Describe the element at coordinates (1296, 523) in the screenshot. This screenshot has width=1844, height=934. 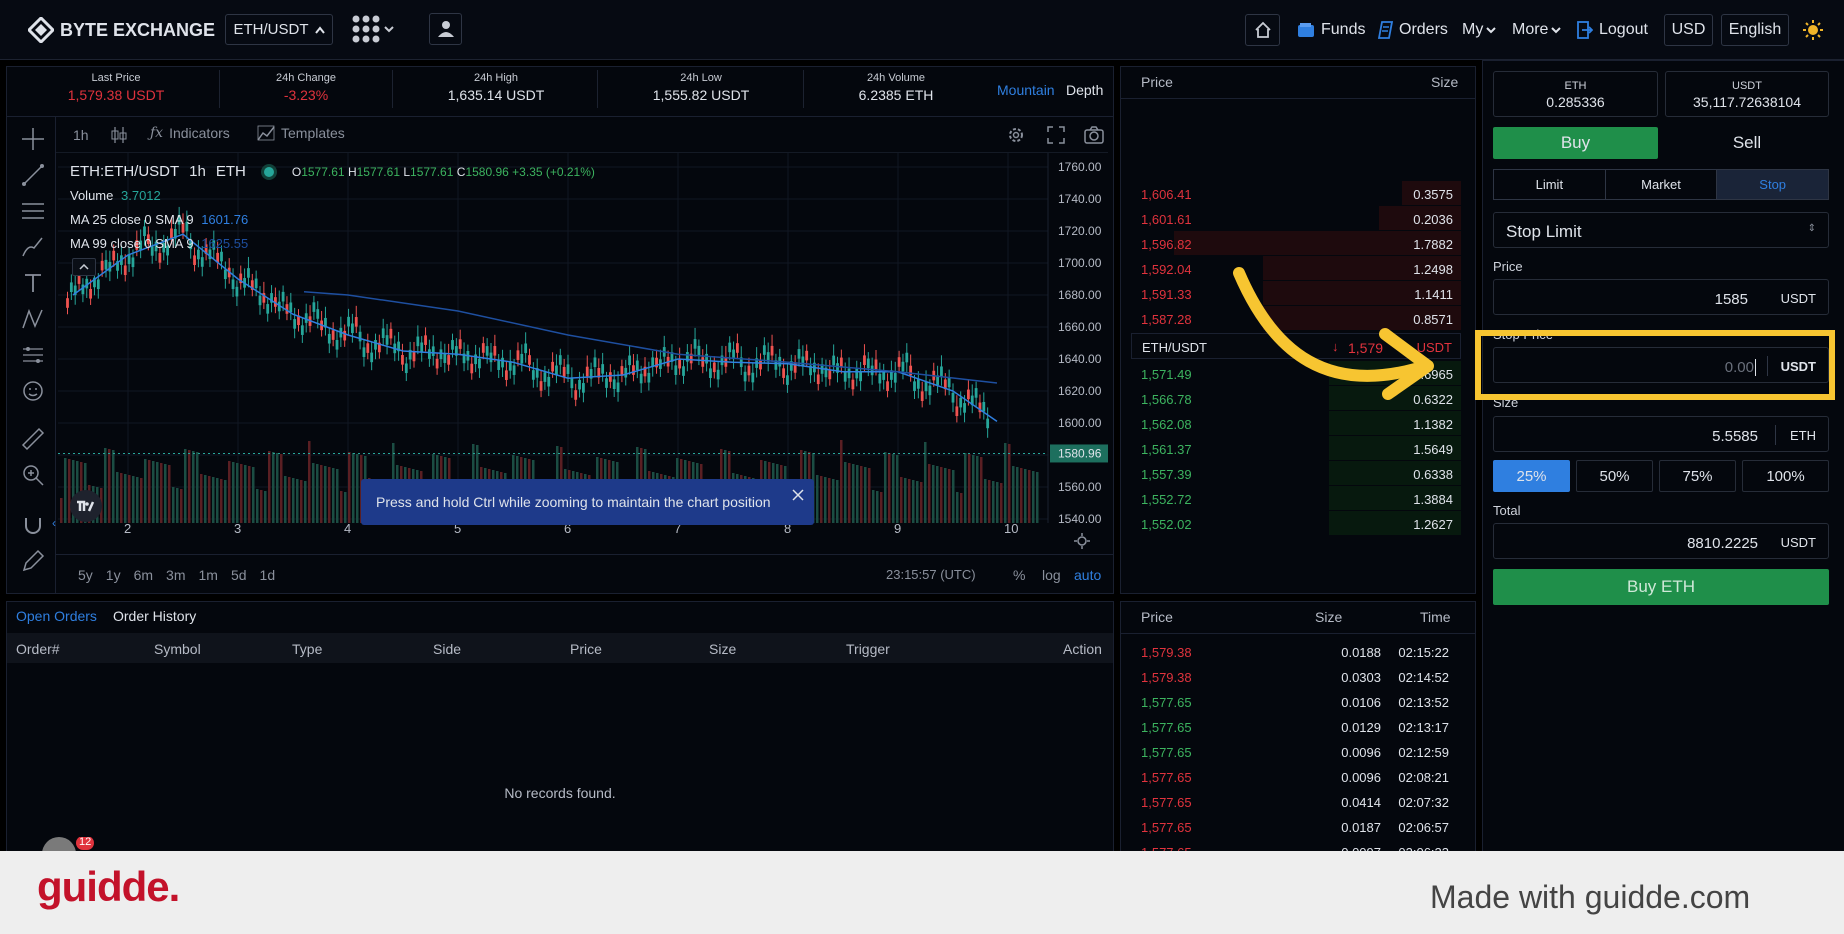
I see `bid-row: 1,552.02 1.2627` at that location.